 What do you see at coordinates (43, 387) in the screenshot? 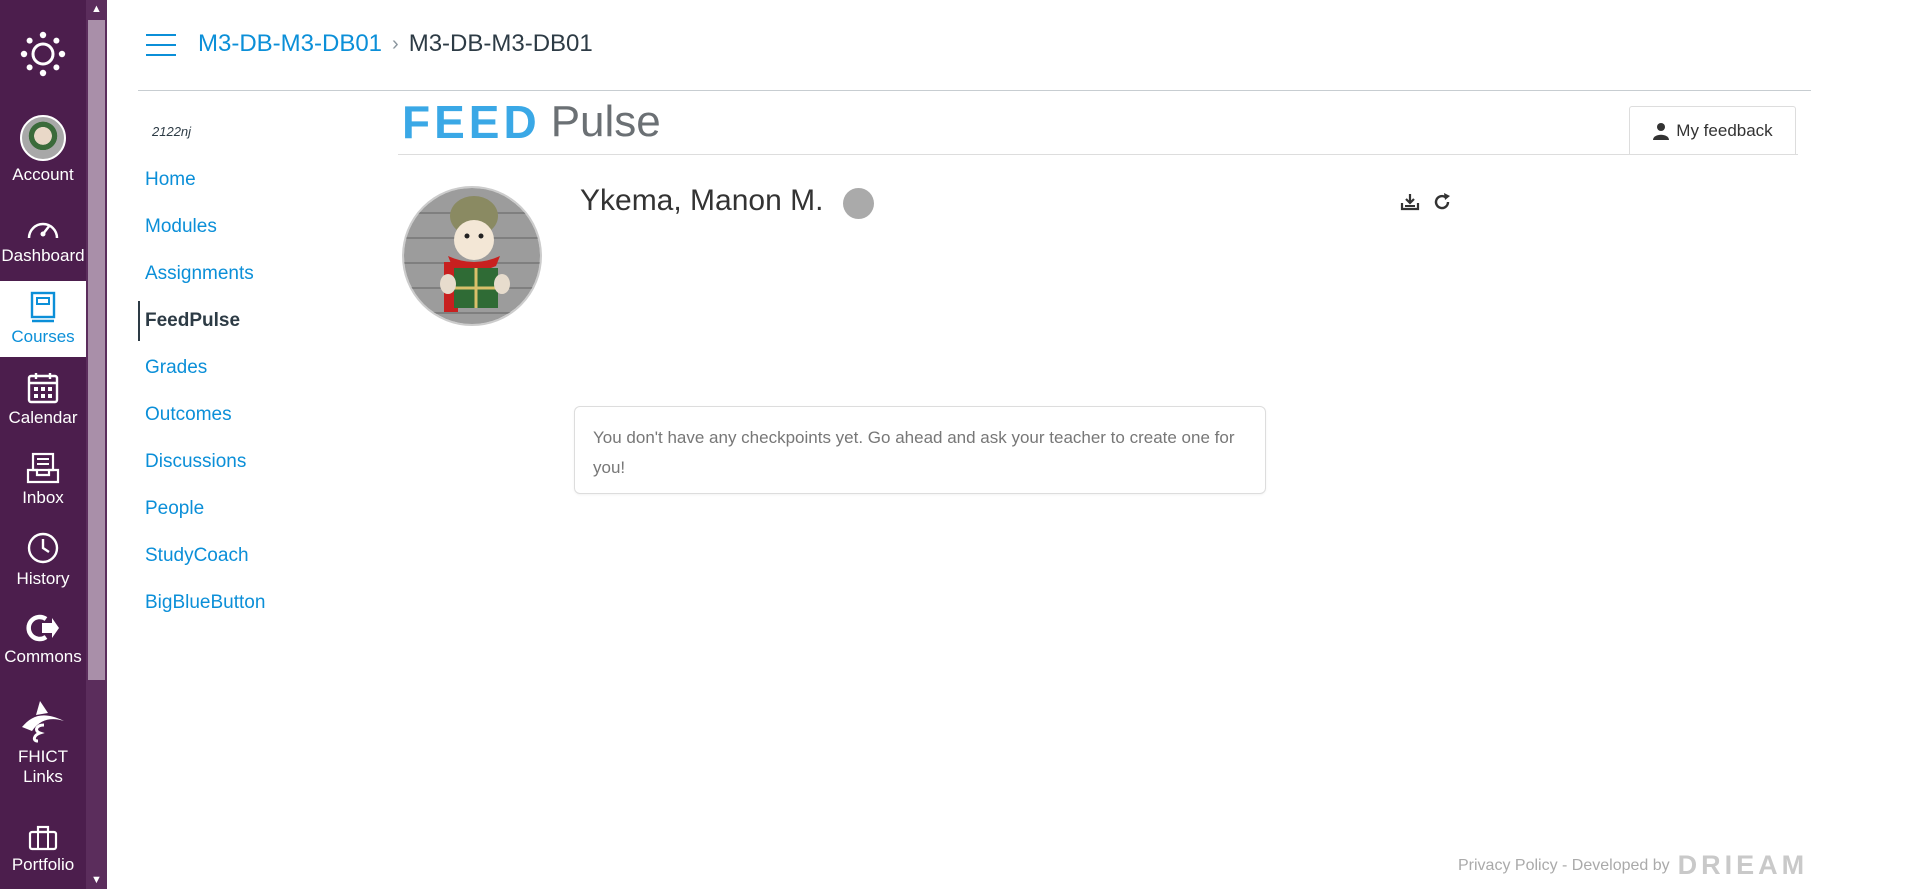
I see `calendar-icon` at bounding box center [43, 387].